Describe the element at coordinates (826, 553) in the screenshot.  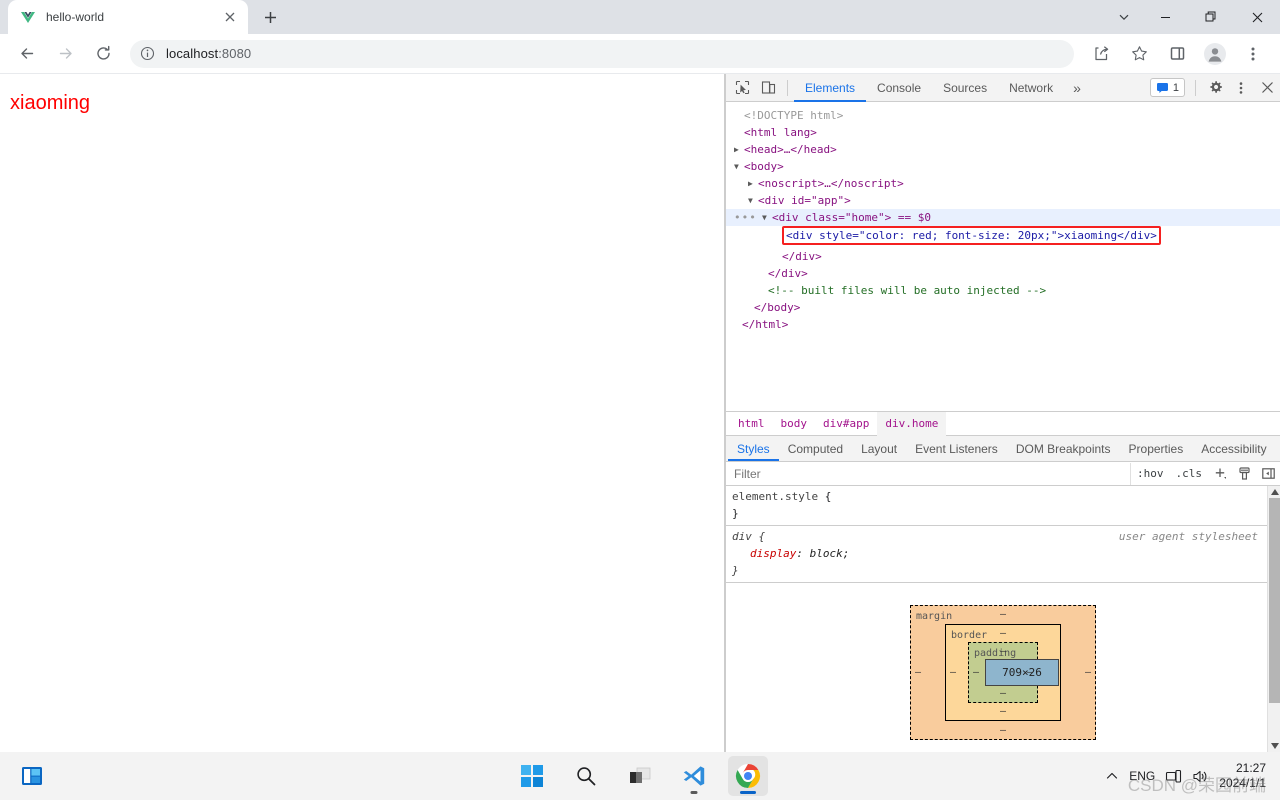
I see `declaration-value: block` at that location.